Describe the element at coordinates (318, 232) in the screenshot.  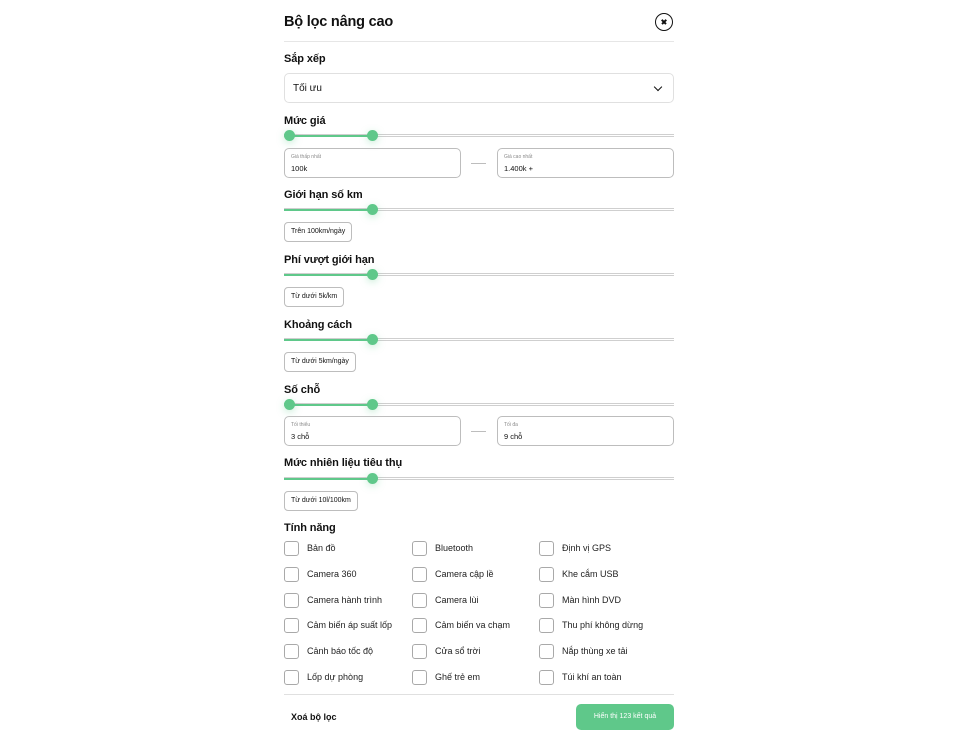
I see `distance-limit-chip: Trên 100km/ngày` at that location.